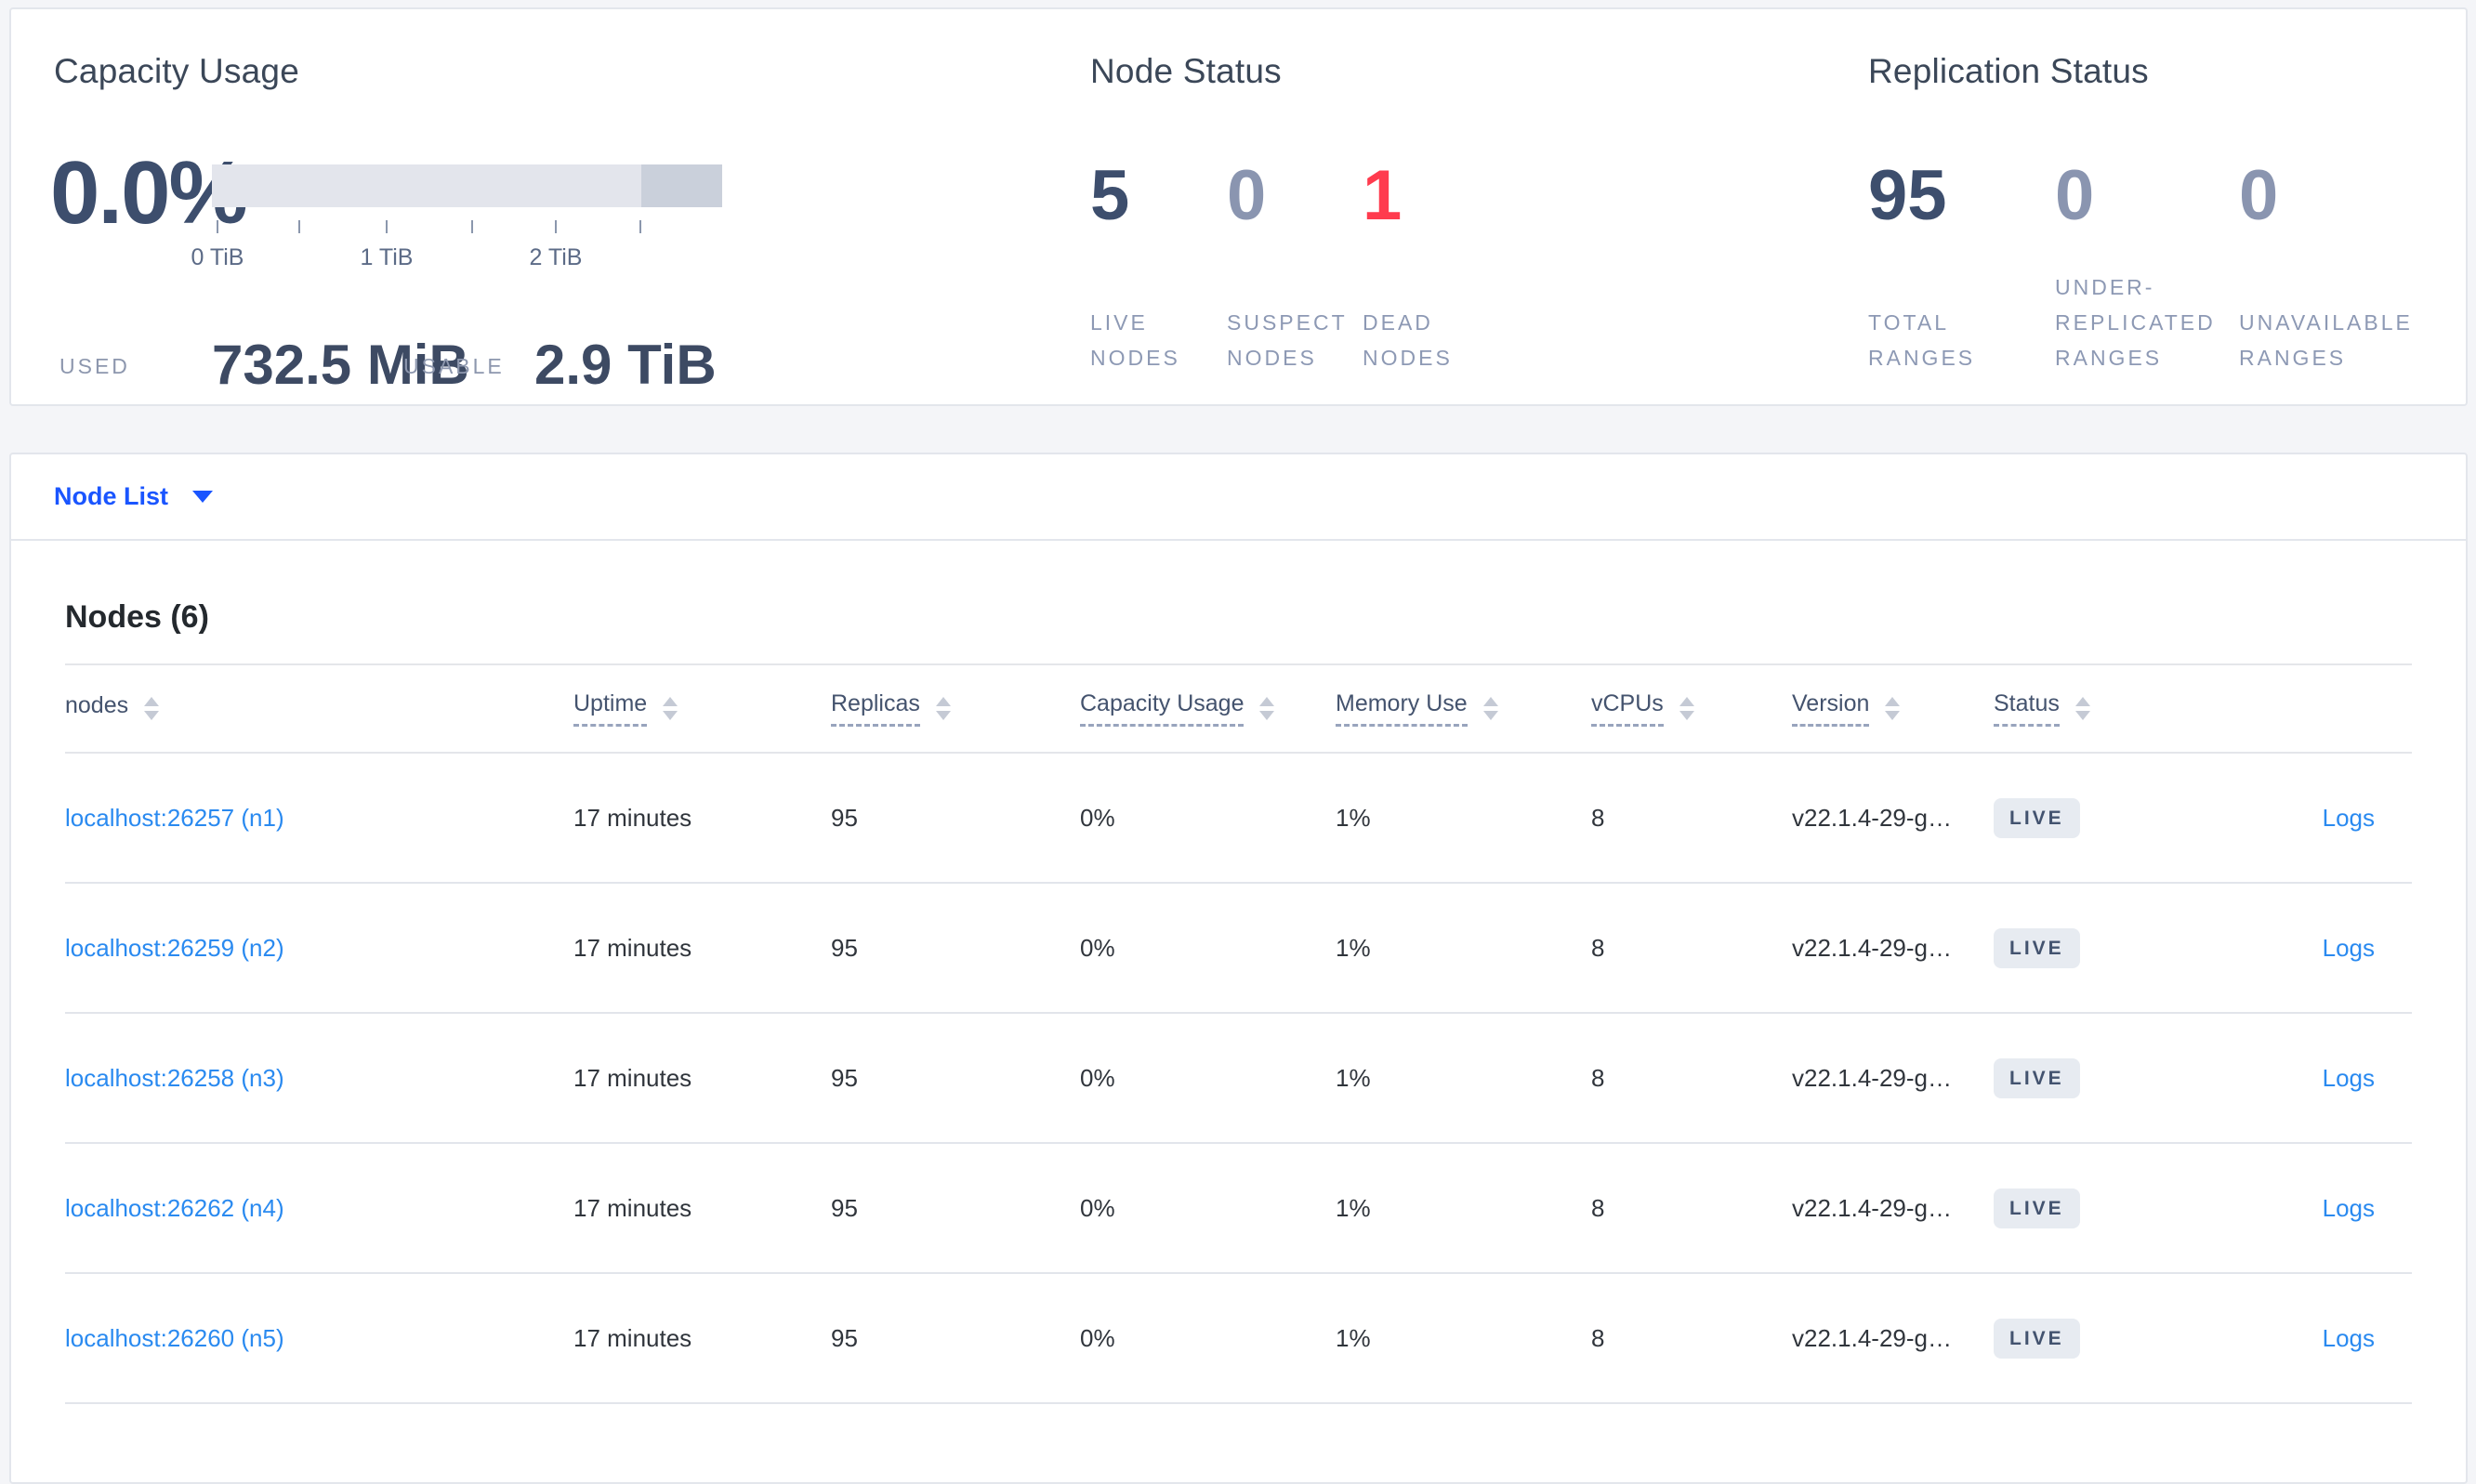 The height and width of the screenshot is (1484, 2476). Describe the element at coordinates (174, 1078) in the screenshot. I see `node-link: localhost:26258 (n3)` at that location.